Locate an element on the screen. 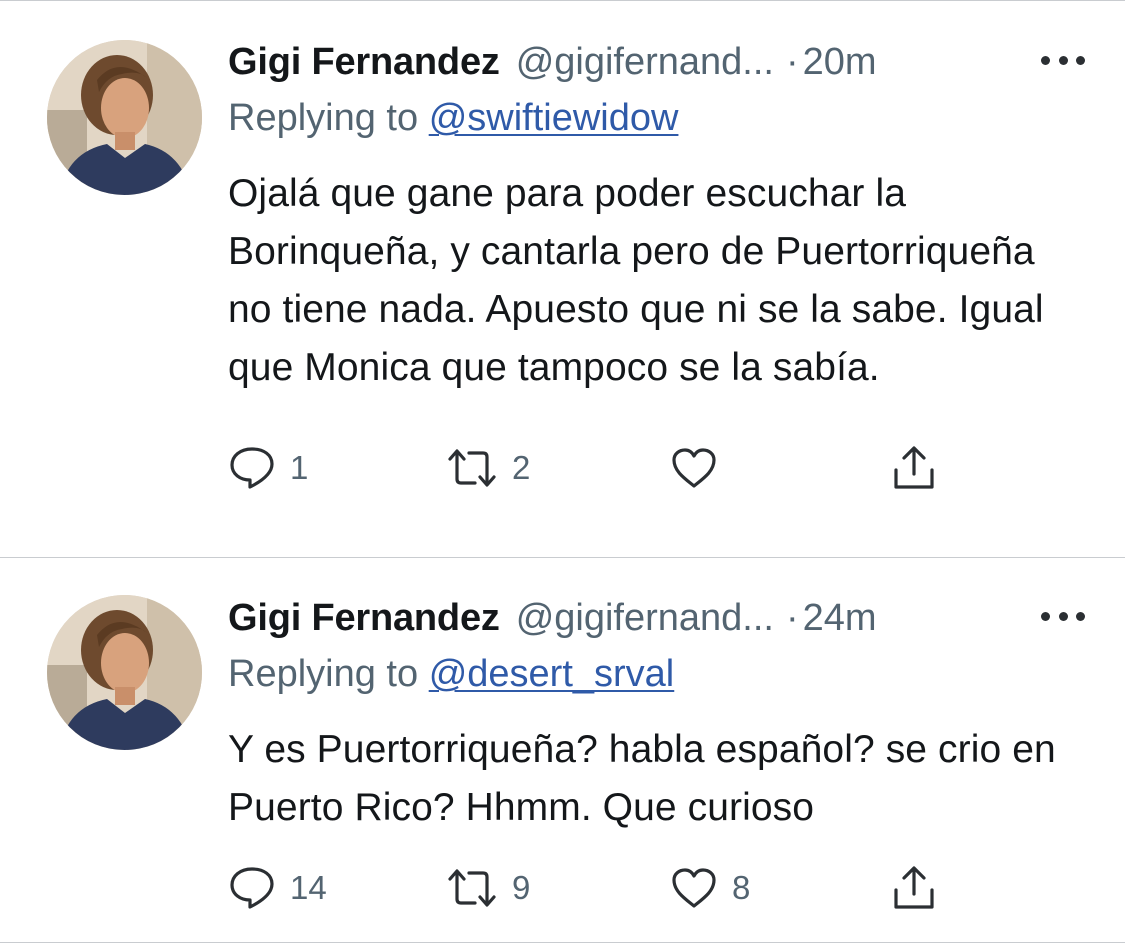 The width and height of the screenshot is (1125, 944). tweet-time: 20m is located at coordinates (840, 62).